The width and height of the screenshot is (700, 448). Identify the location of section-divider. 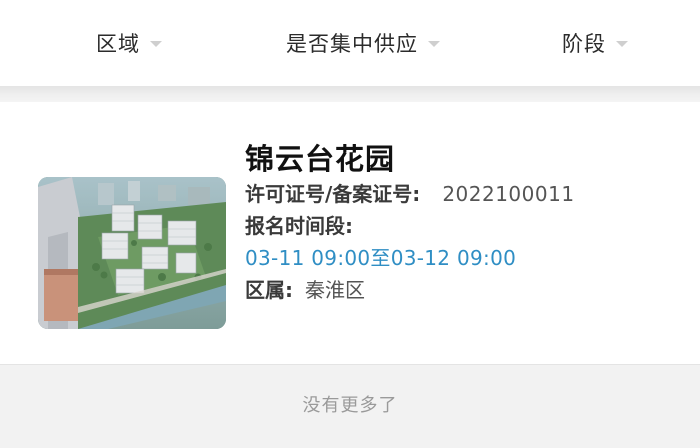
(350, 94).